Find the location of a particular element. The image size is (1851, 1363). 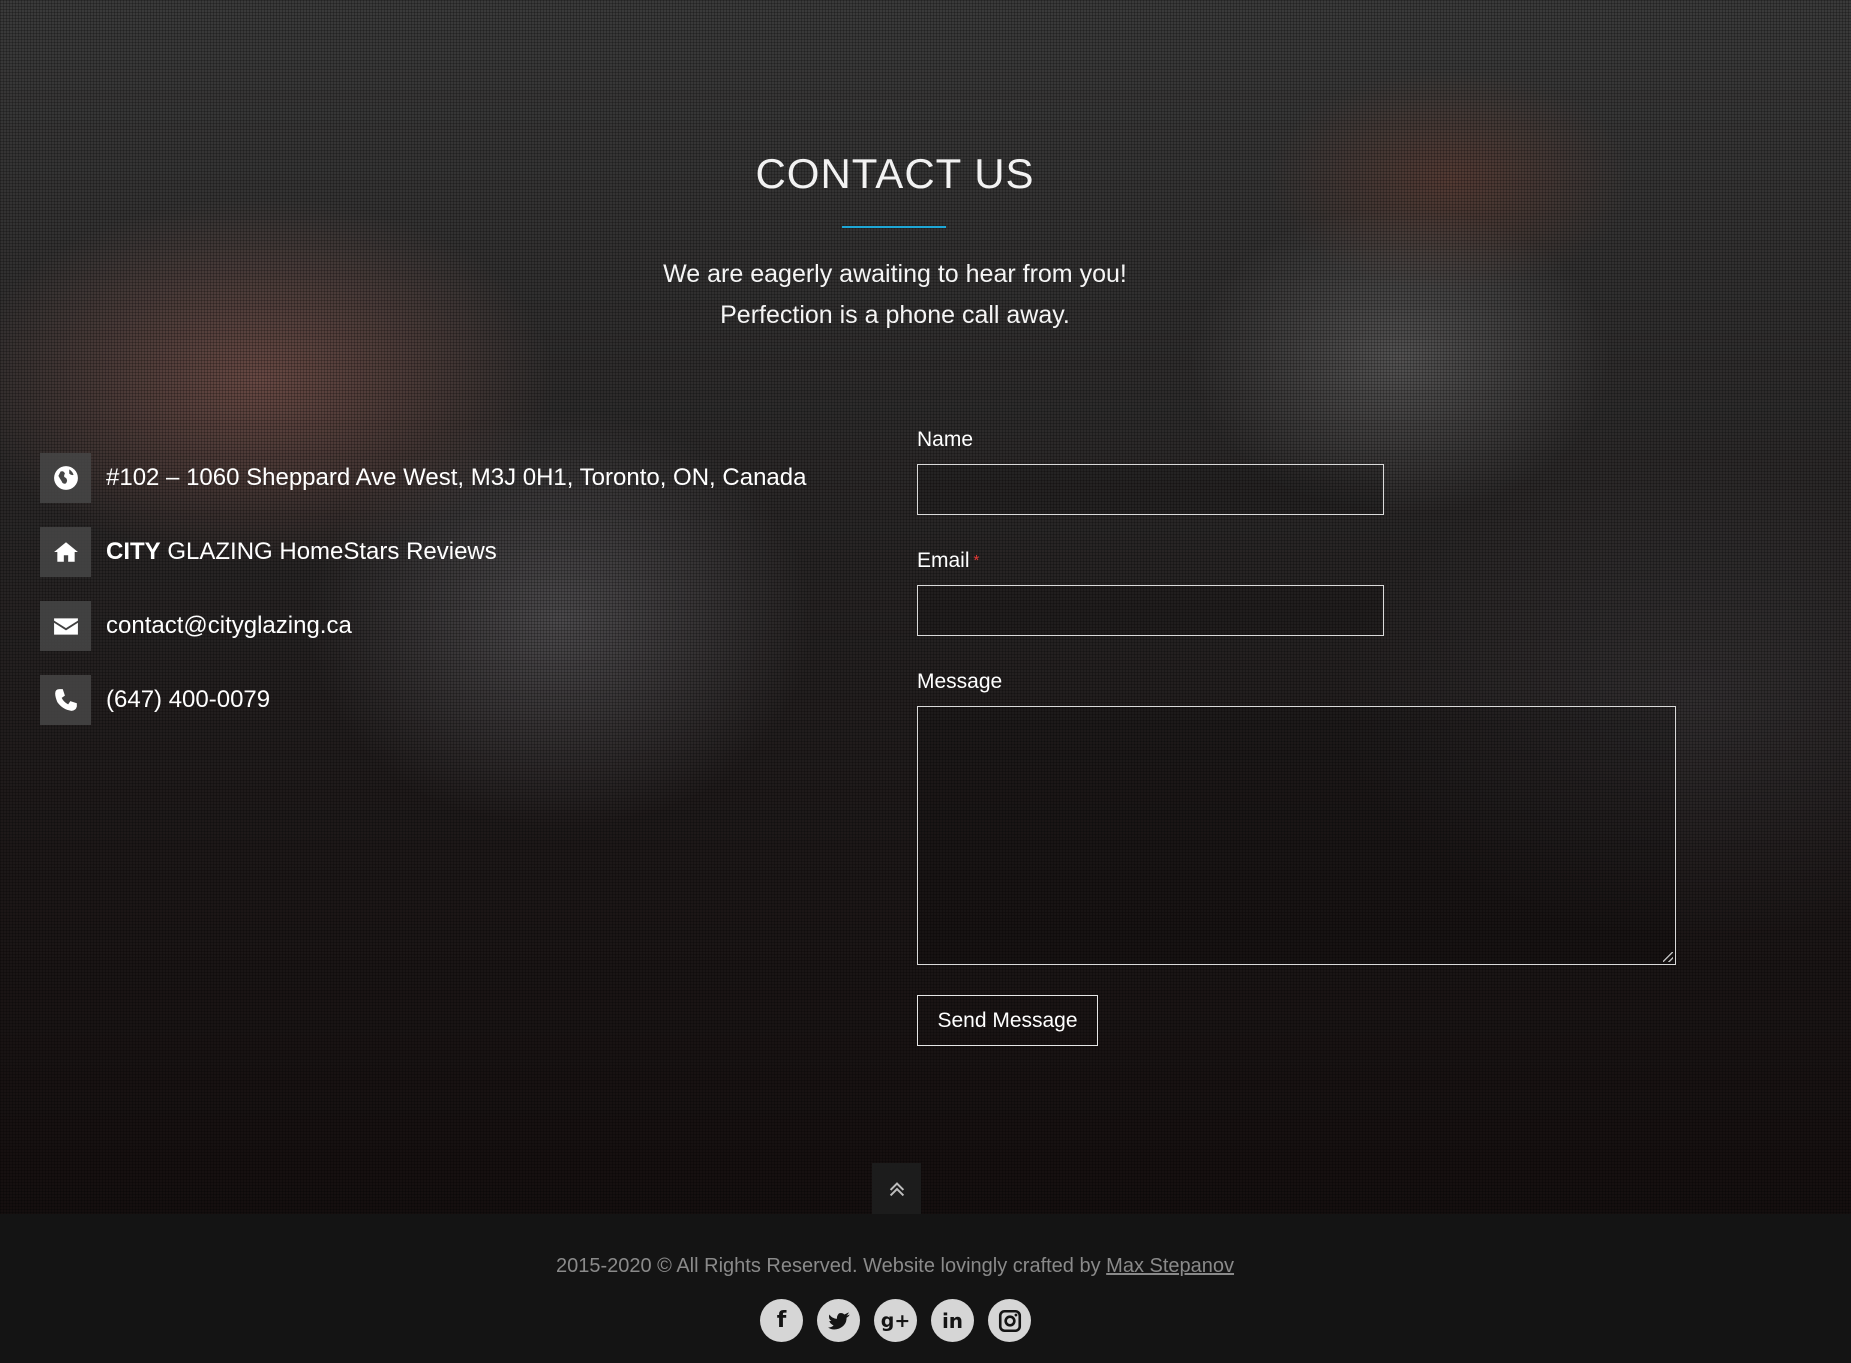

subtitle-line-2: Perfection is a phone call away. is located at coordinates (895, 315).